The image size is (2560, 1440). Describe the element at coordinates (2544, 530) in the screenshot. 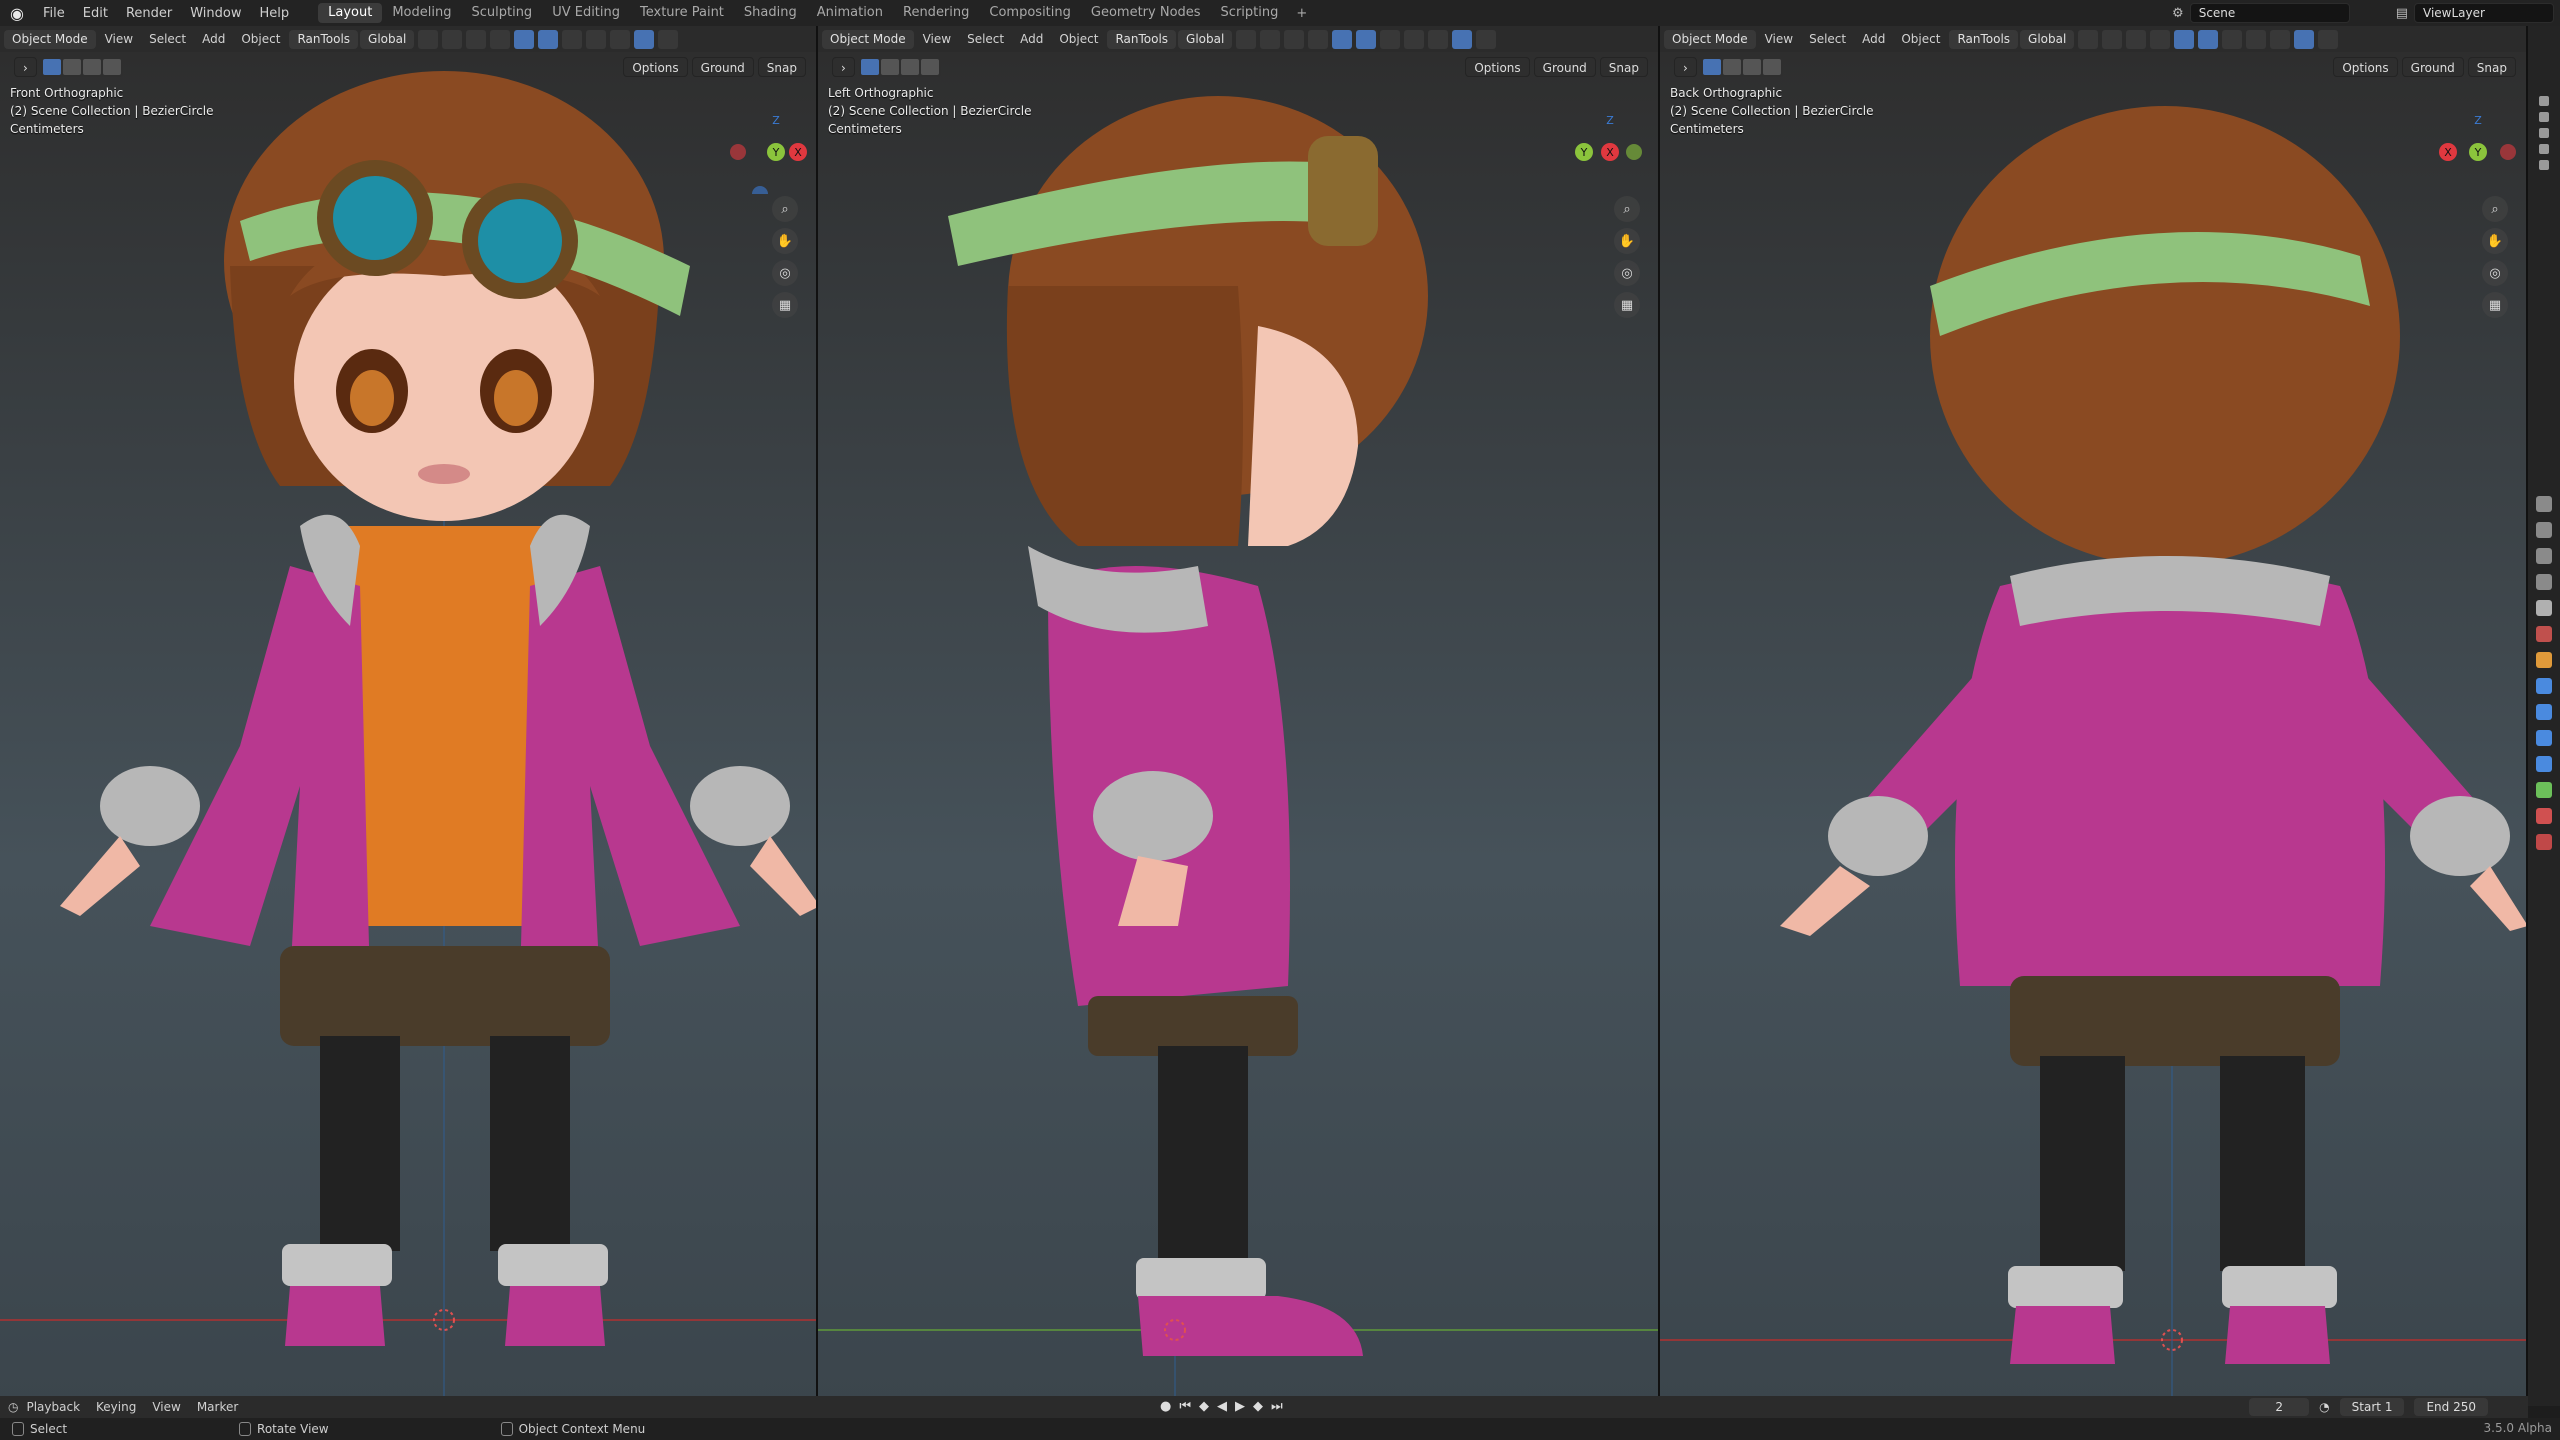

I see `render-tab-icon` at that location.